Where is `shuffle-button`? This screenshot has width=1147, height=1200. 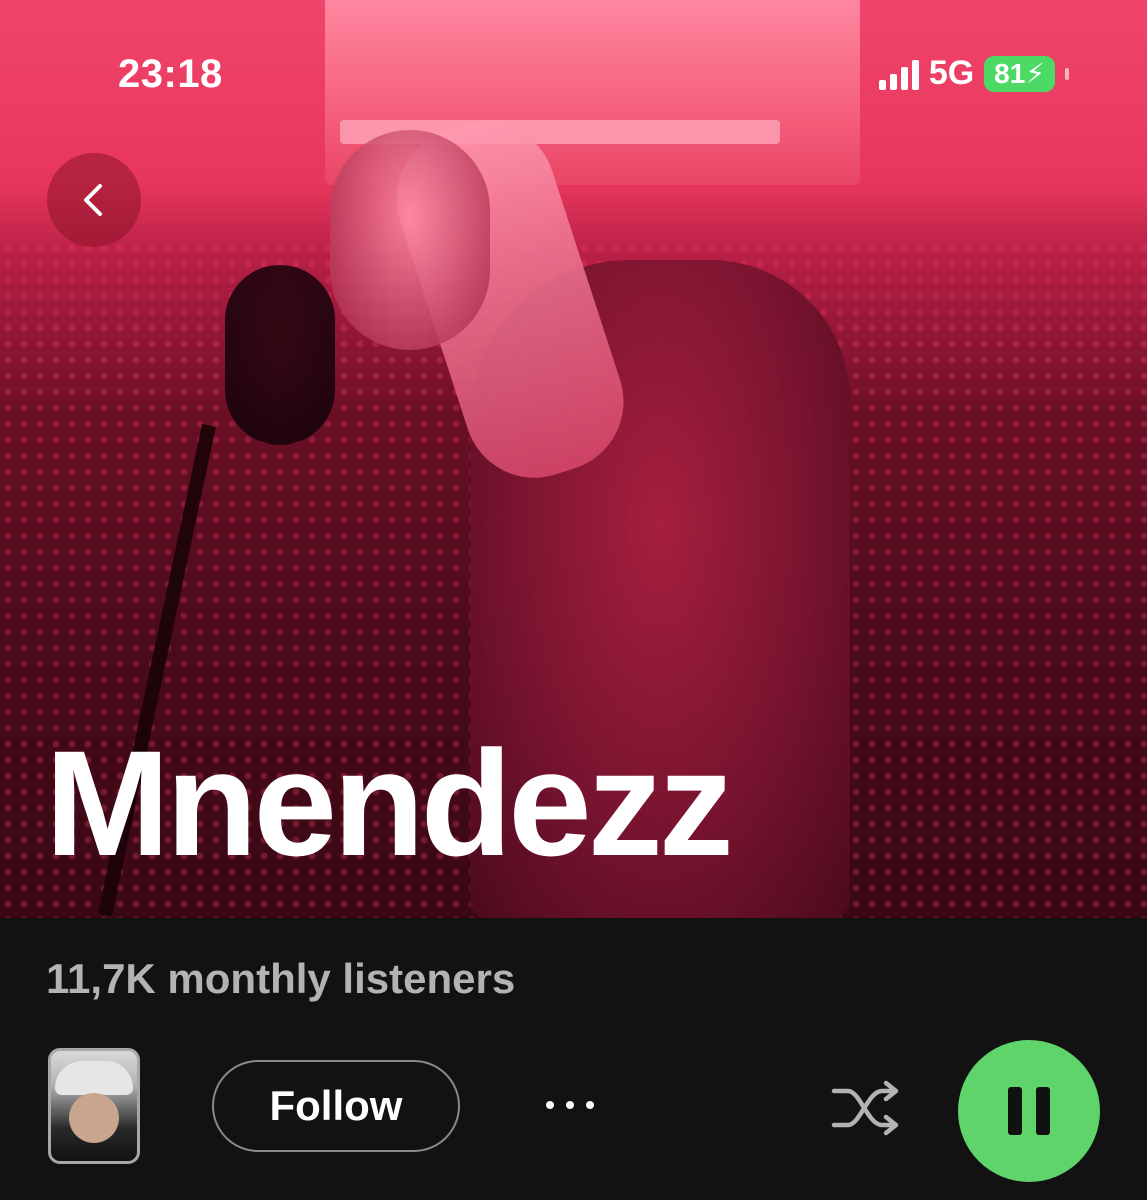
shuffle-button is located at coordinates (866, 1108).